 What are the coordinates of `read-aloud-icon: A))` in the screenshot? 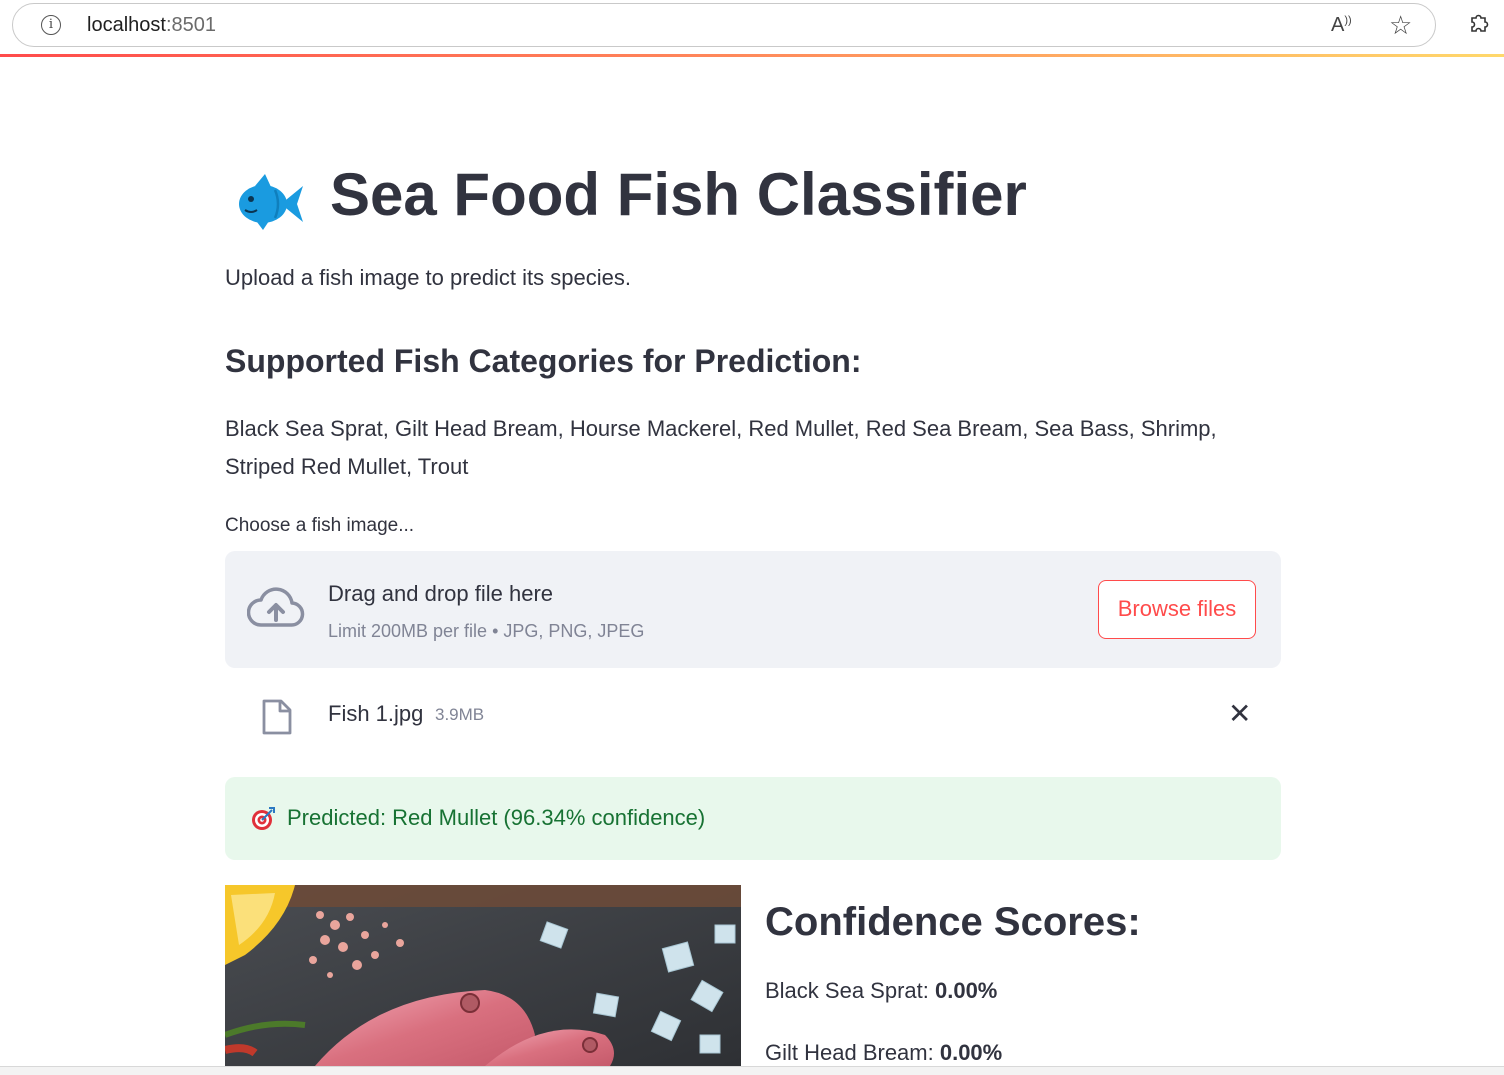 It's located at (1341, 25).